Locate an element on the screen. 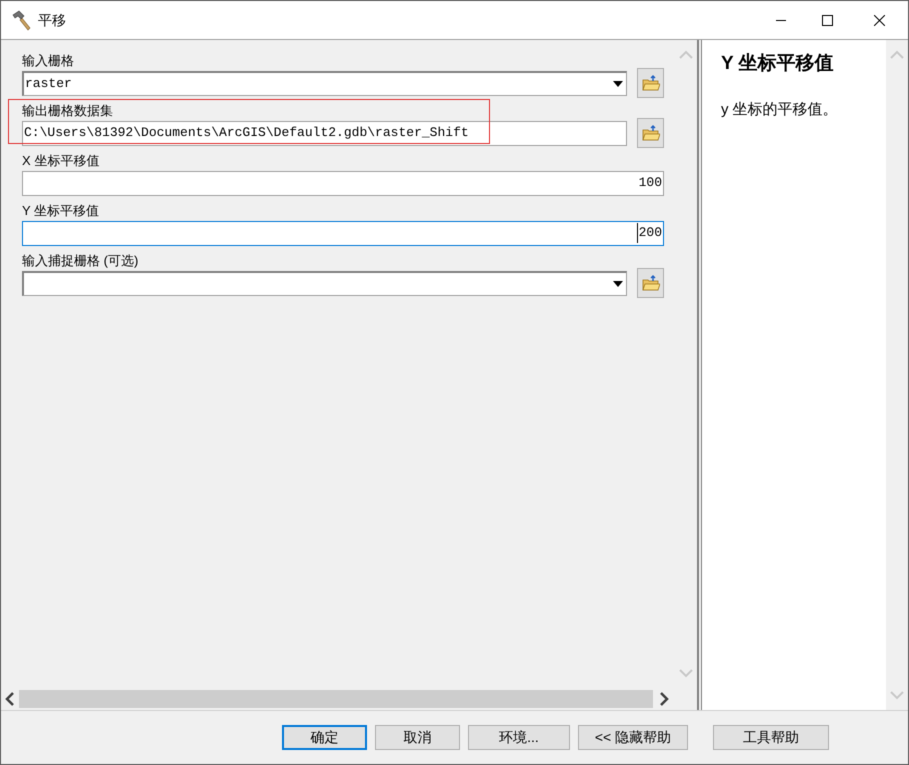  field-label: 输出栅格数据集 is located at coordinates (67, 110).